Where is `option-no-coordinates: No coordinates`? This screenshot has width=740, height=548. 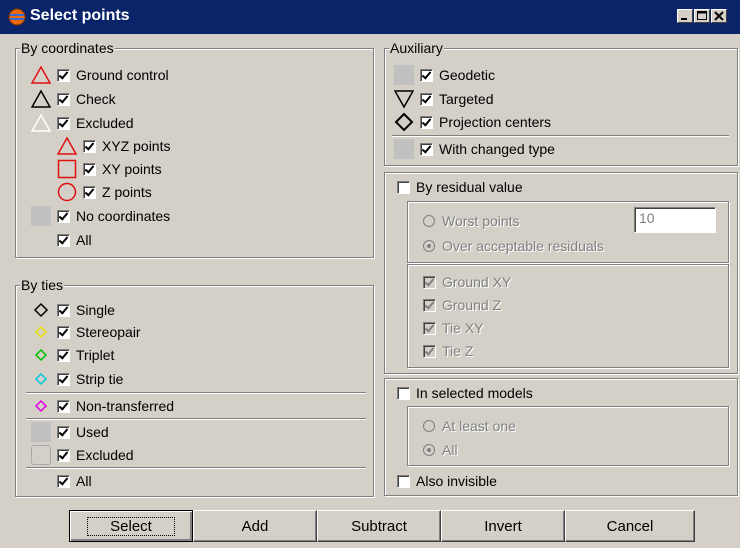 option-no-coordinates: No coordinates is located at coordinates (100, 216).